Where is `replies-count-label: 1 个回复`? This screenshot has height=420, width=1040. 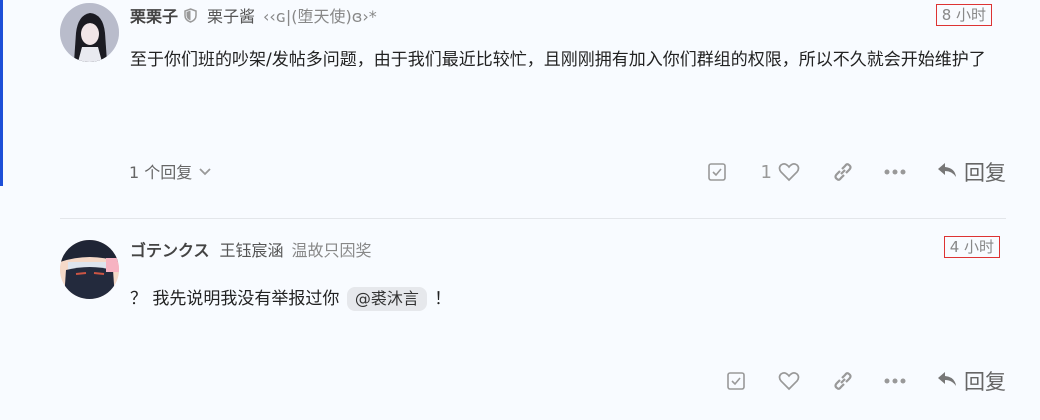 replies-count-label: 1 个回复 is located at coordinates (161, 172).